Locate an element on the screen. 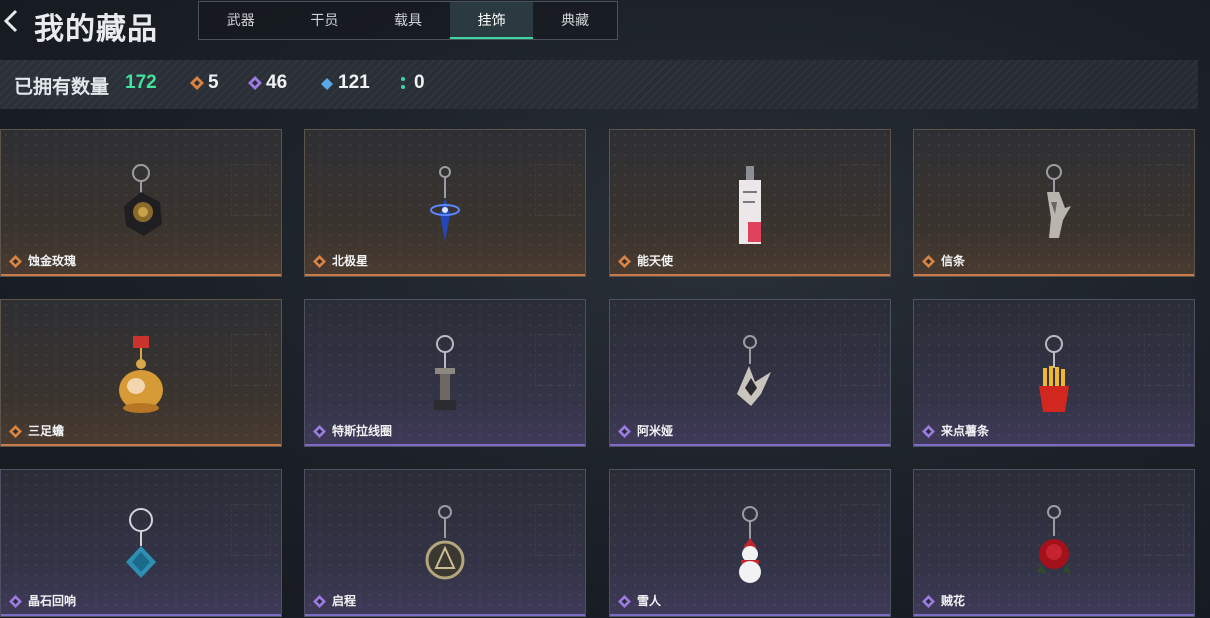  charm-card: 阿米娅 is located at coordinates (750, 373).